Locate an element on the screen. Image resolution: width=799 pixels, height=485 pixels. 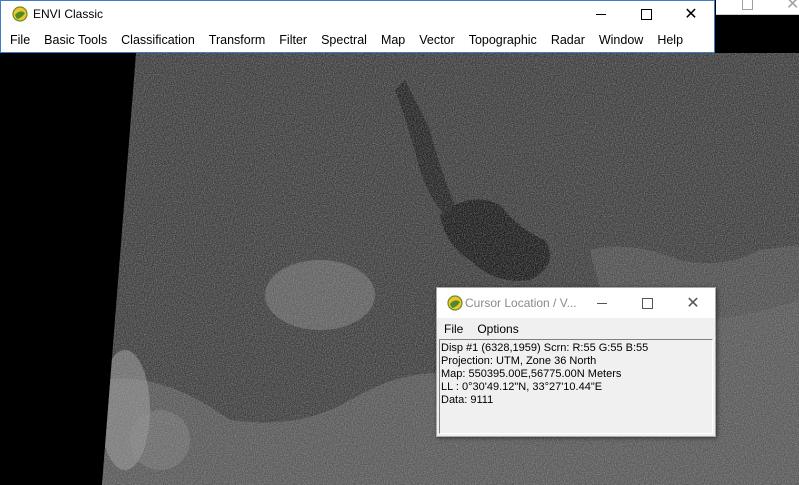
window-title: ENVI Classic is located at coordinates (68, 14).